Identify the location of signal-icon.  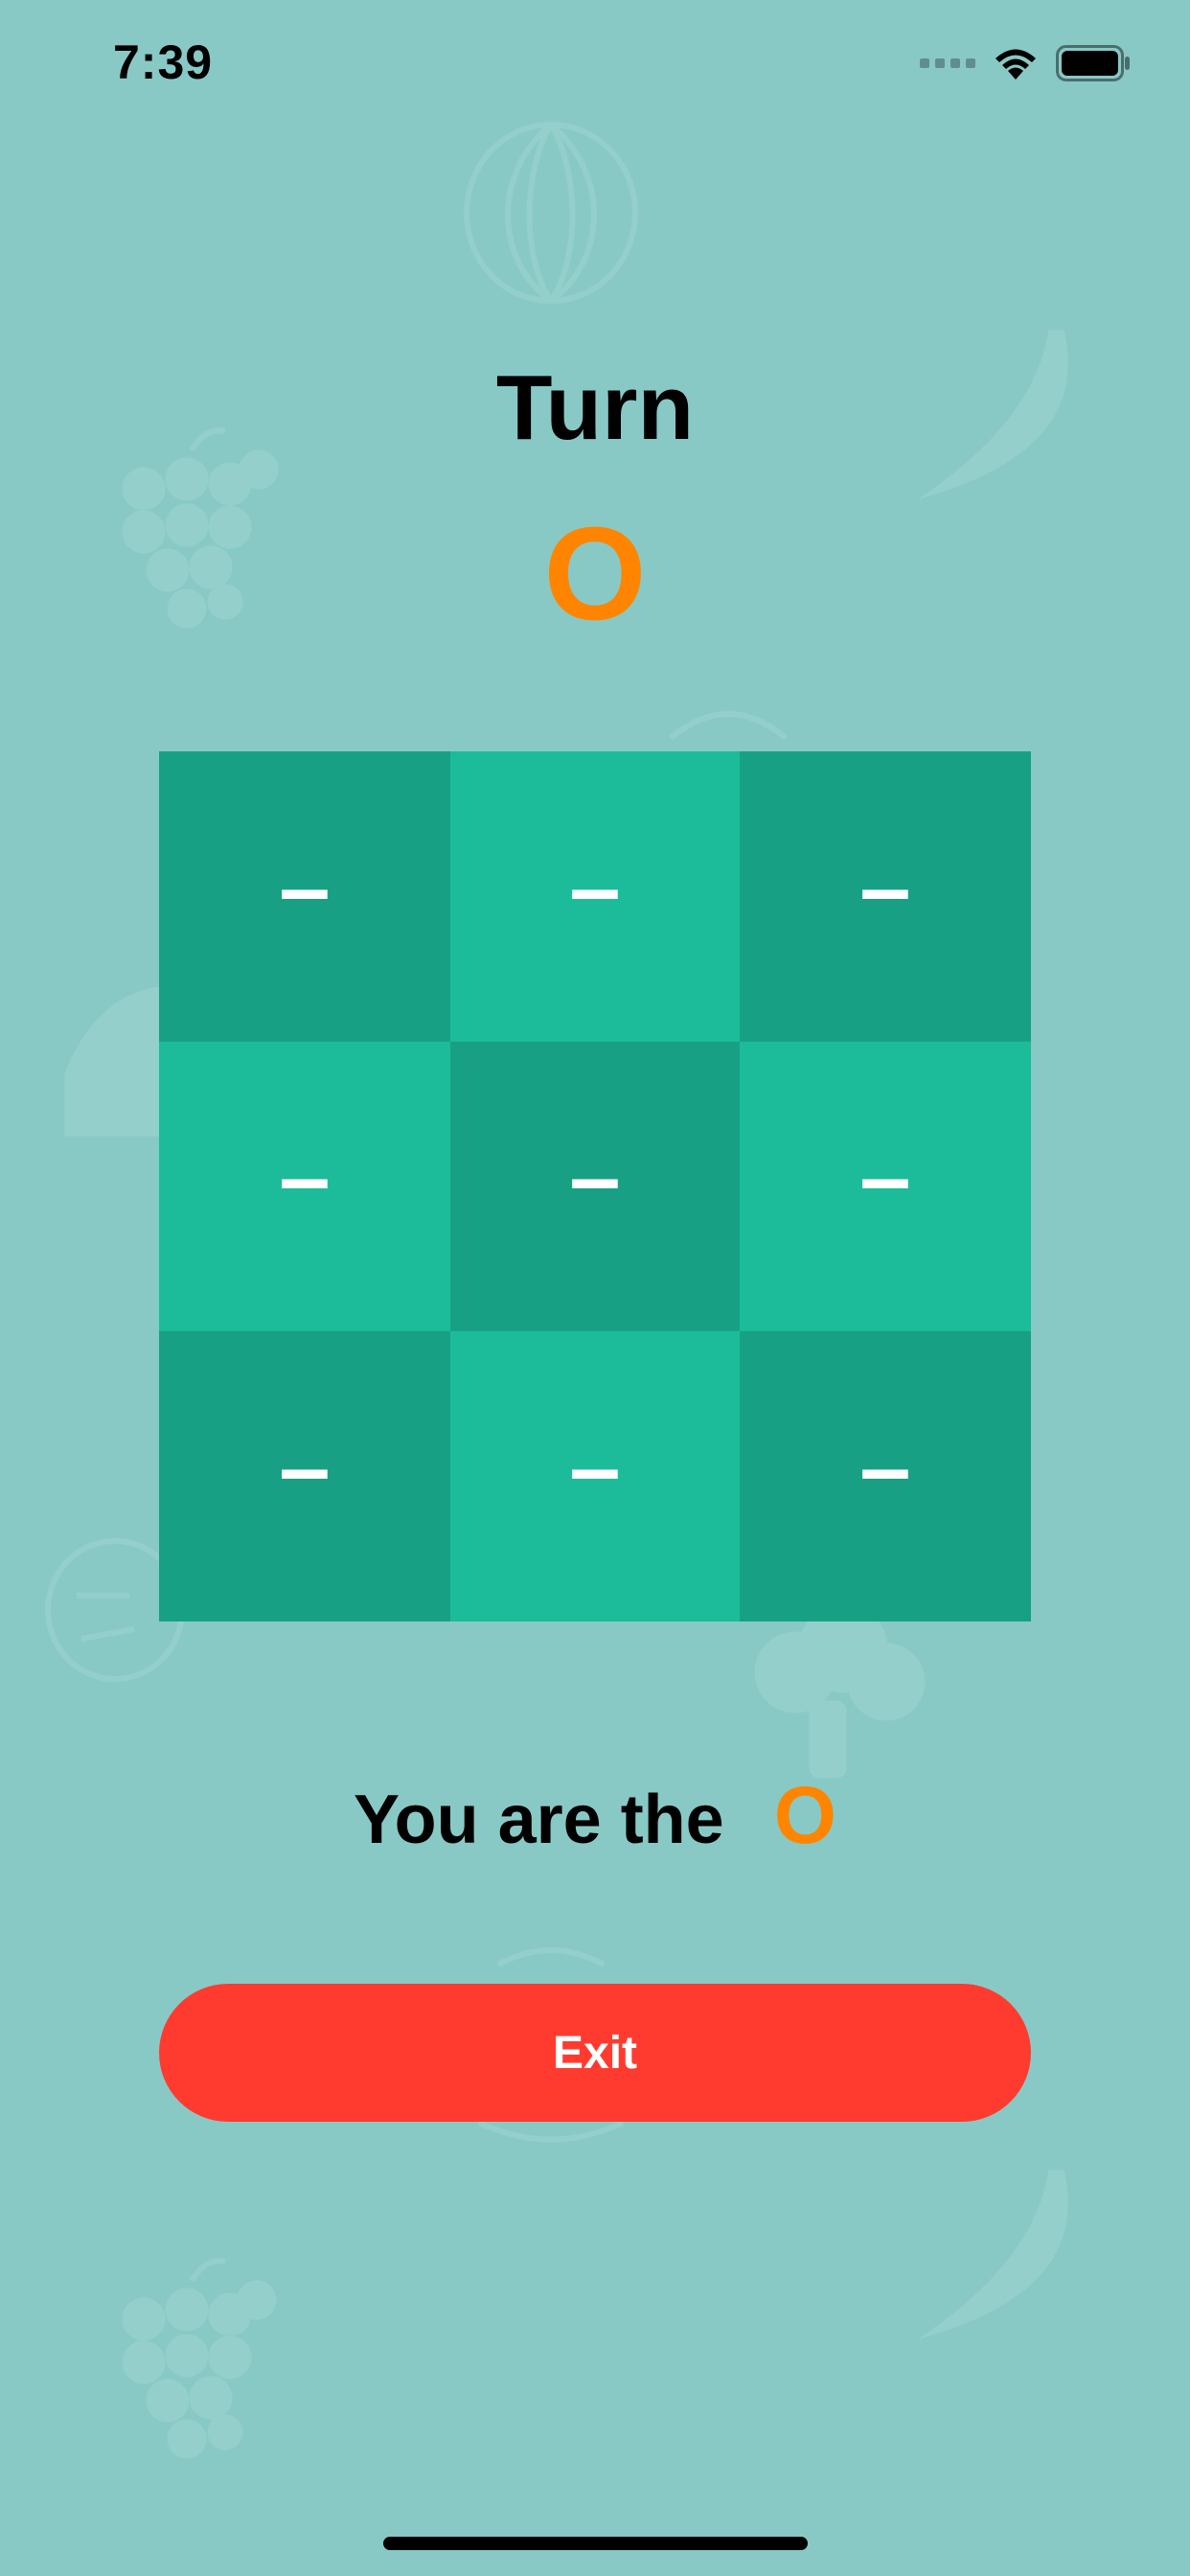
(948, 63).